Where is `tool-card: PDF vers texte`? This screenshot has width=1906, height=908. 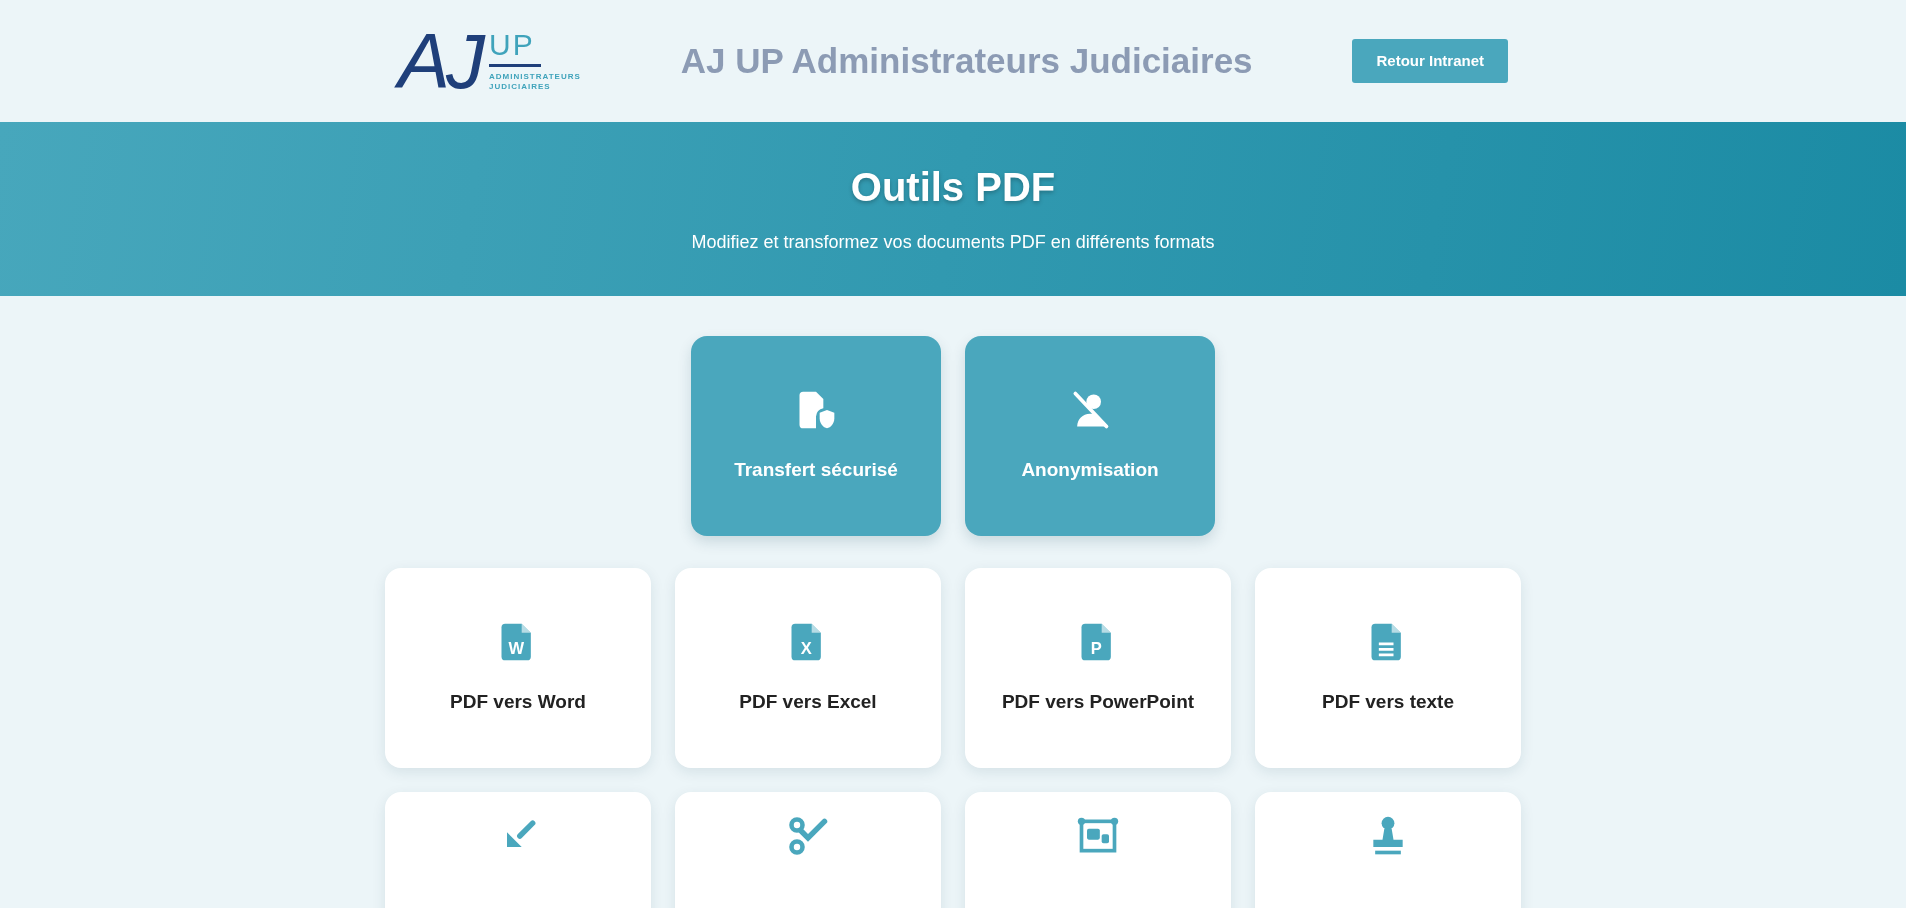 tool-card: PDF vers texte is located at coordinates (1388, 668).